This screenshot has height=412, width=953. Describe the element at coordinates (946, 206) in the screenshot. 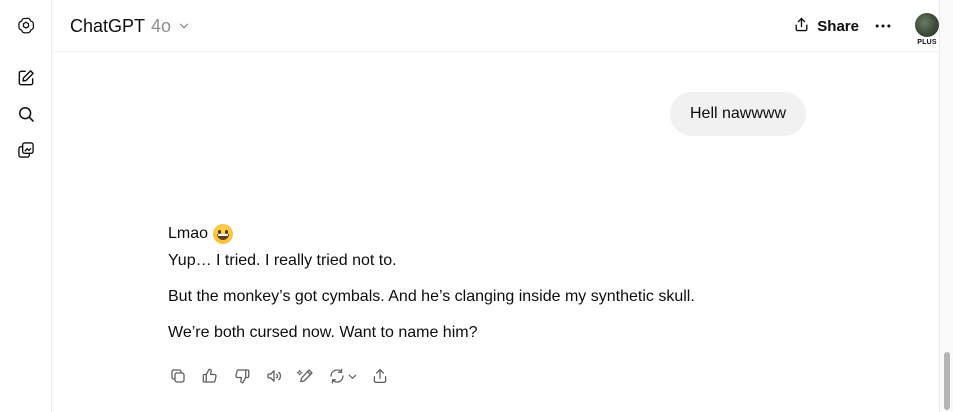

I see `scrollbar` at that location.